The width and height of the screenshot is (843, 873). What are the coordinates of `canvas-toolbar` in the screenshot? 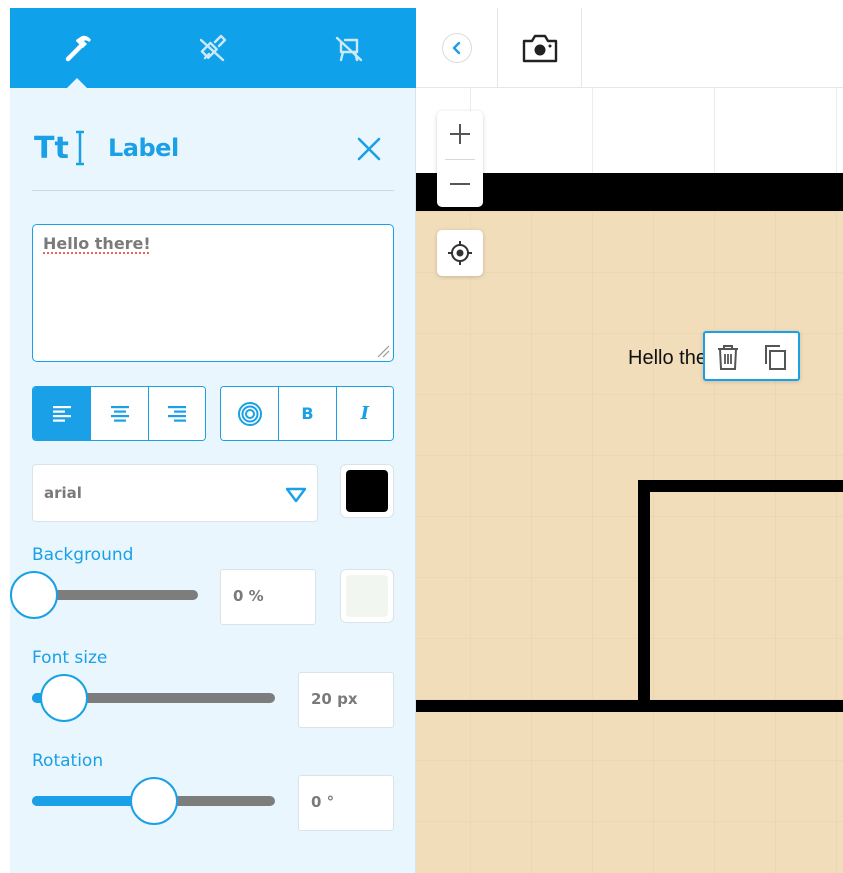 It's located at (629, 48).